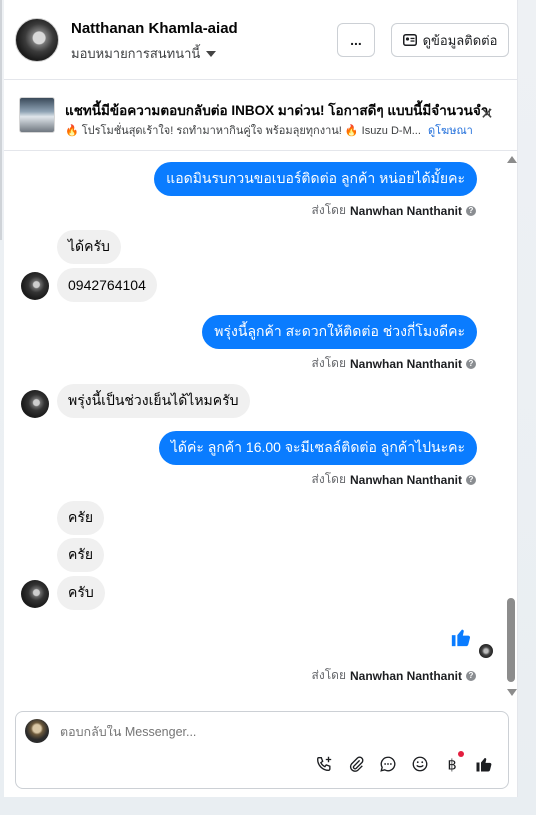  Describe the element at coordinates (154, 28) in the screenshot. I see `contact-name: Natthanan Khamla-aiad` at that location.